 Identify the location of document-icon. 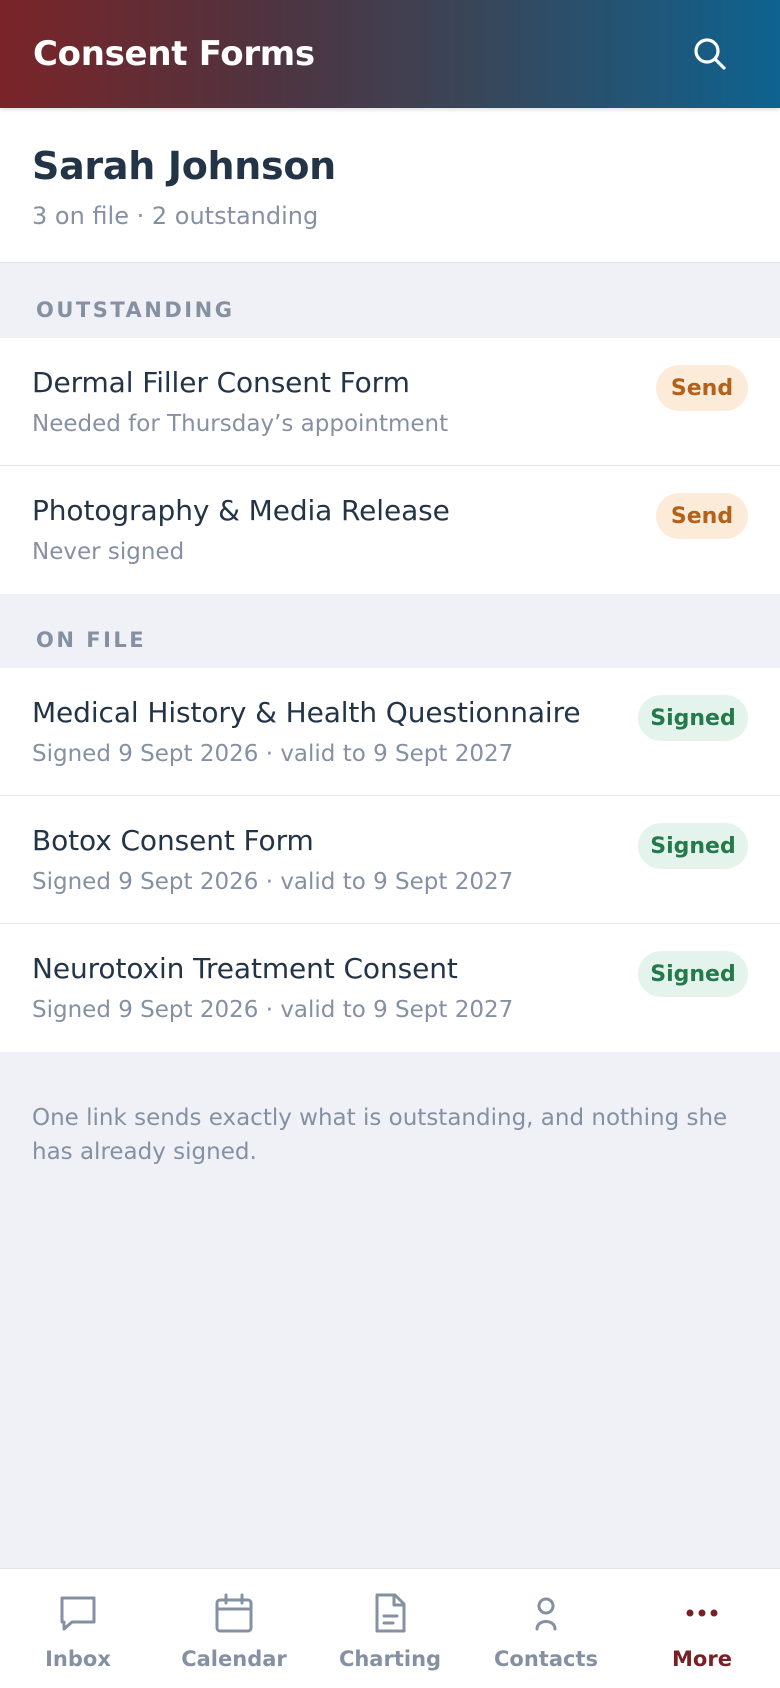
(390, 1613).